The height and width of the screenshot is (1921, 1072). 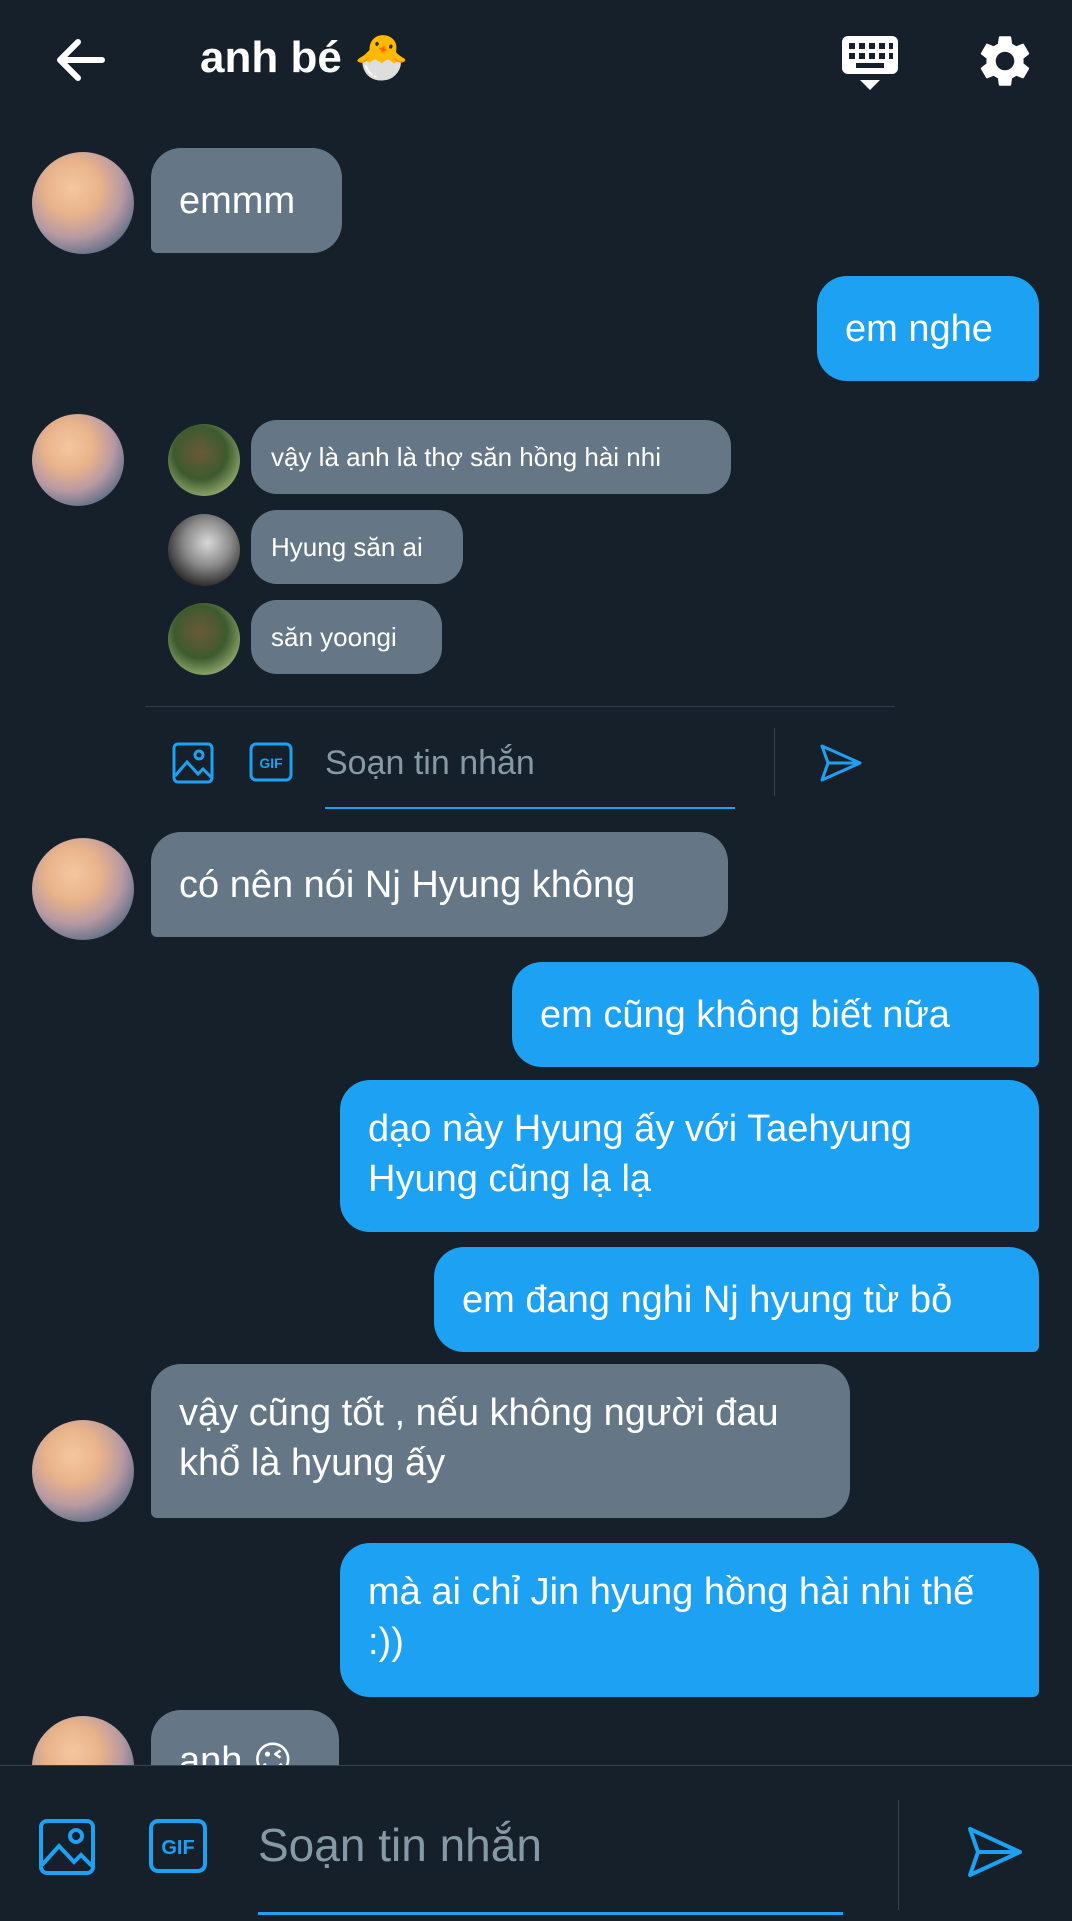 What do you see at coordinates (548, 1845) in the screenshot?
I see `message-input: Soạn tin nhắn` at bounding box center [548, 1845].